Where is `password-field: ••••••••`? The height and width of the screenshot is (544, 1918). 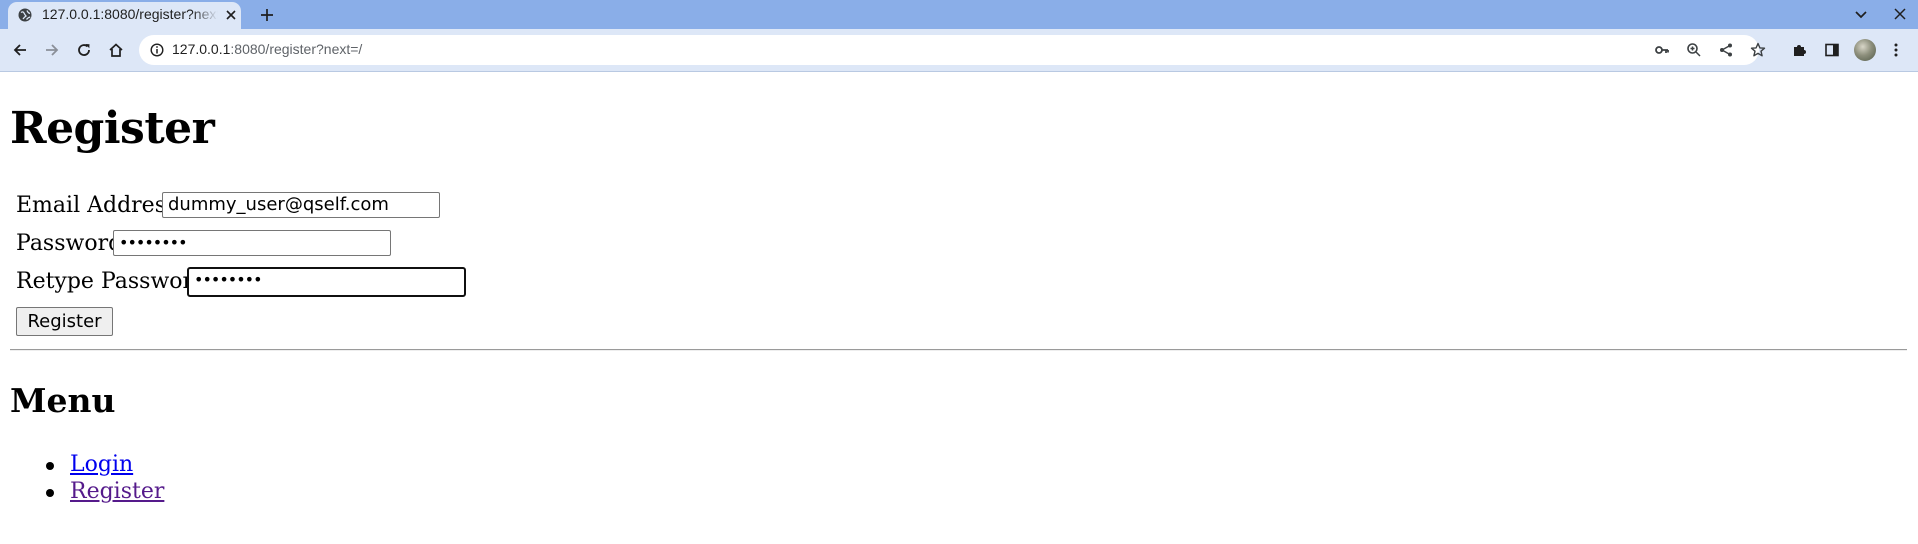
password-field: •••••••• is located at coordinates (252, 243).